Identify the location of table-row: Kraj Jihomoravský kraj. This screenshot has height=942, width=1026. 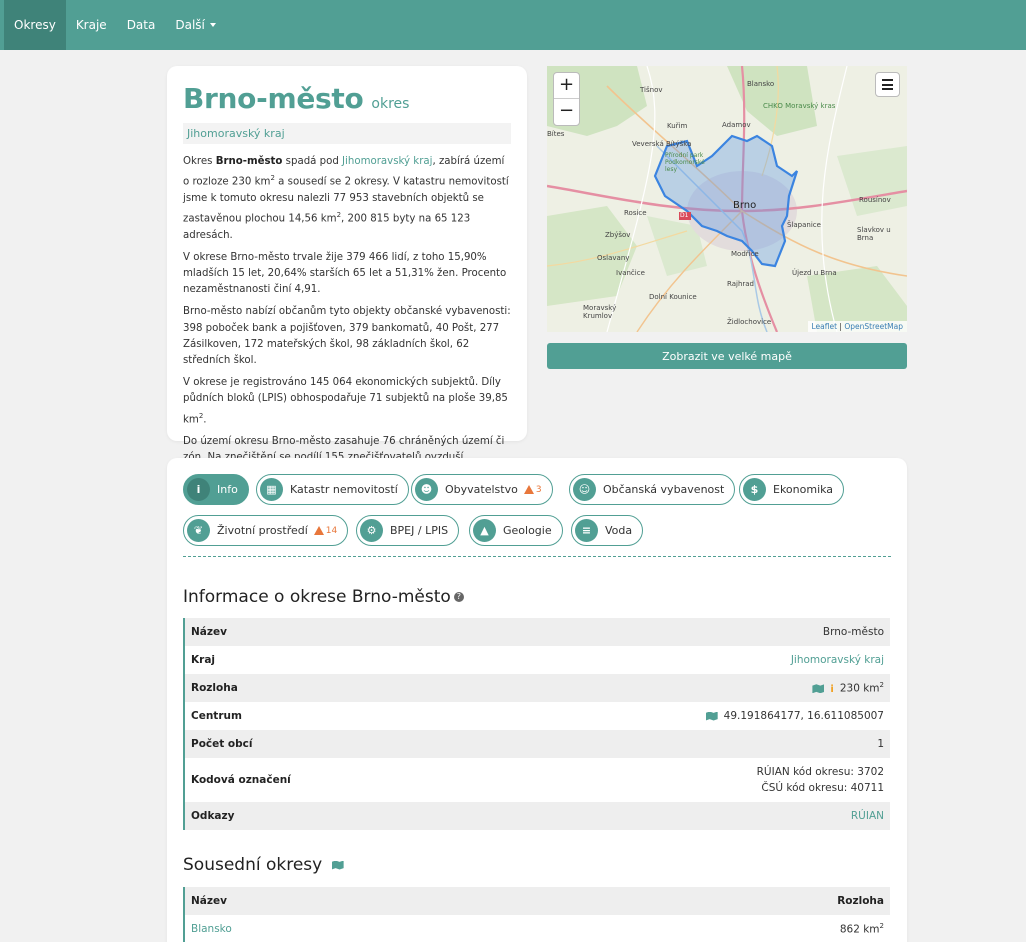
(537, 660).